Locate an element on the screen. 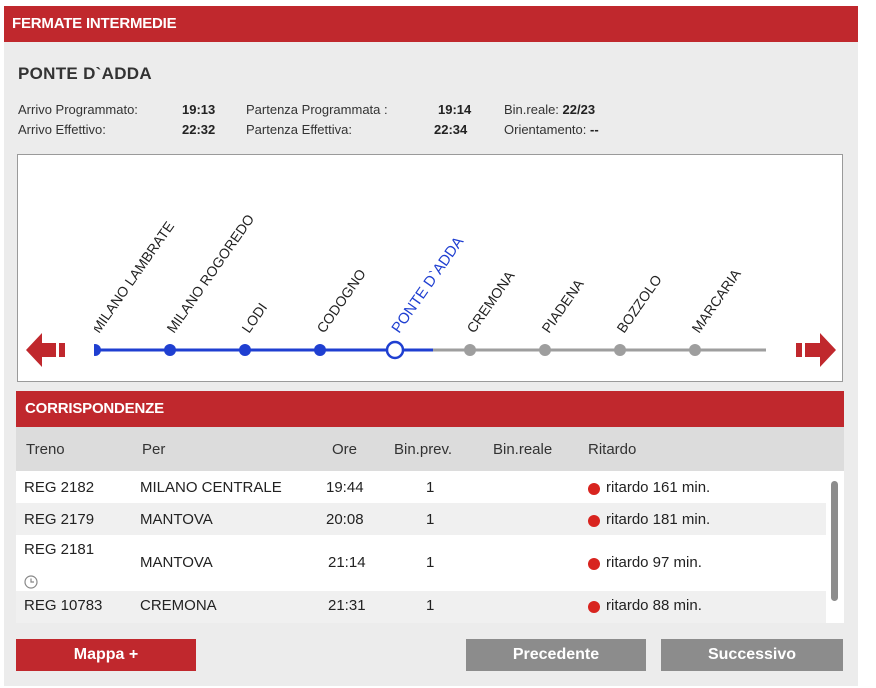 This screenshot has width=876, height=688. route-stop-label: 'RALE is located at coordinates (33, 314).